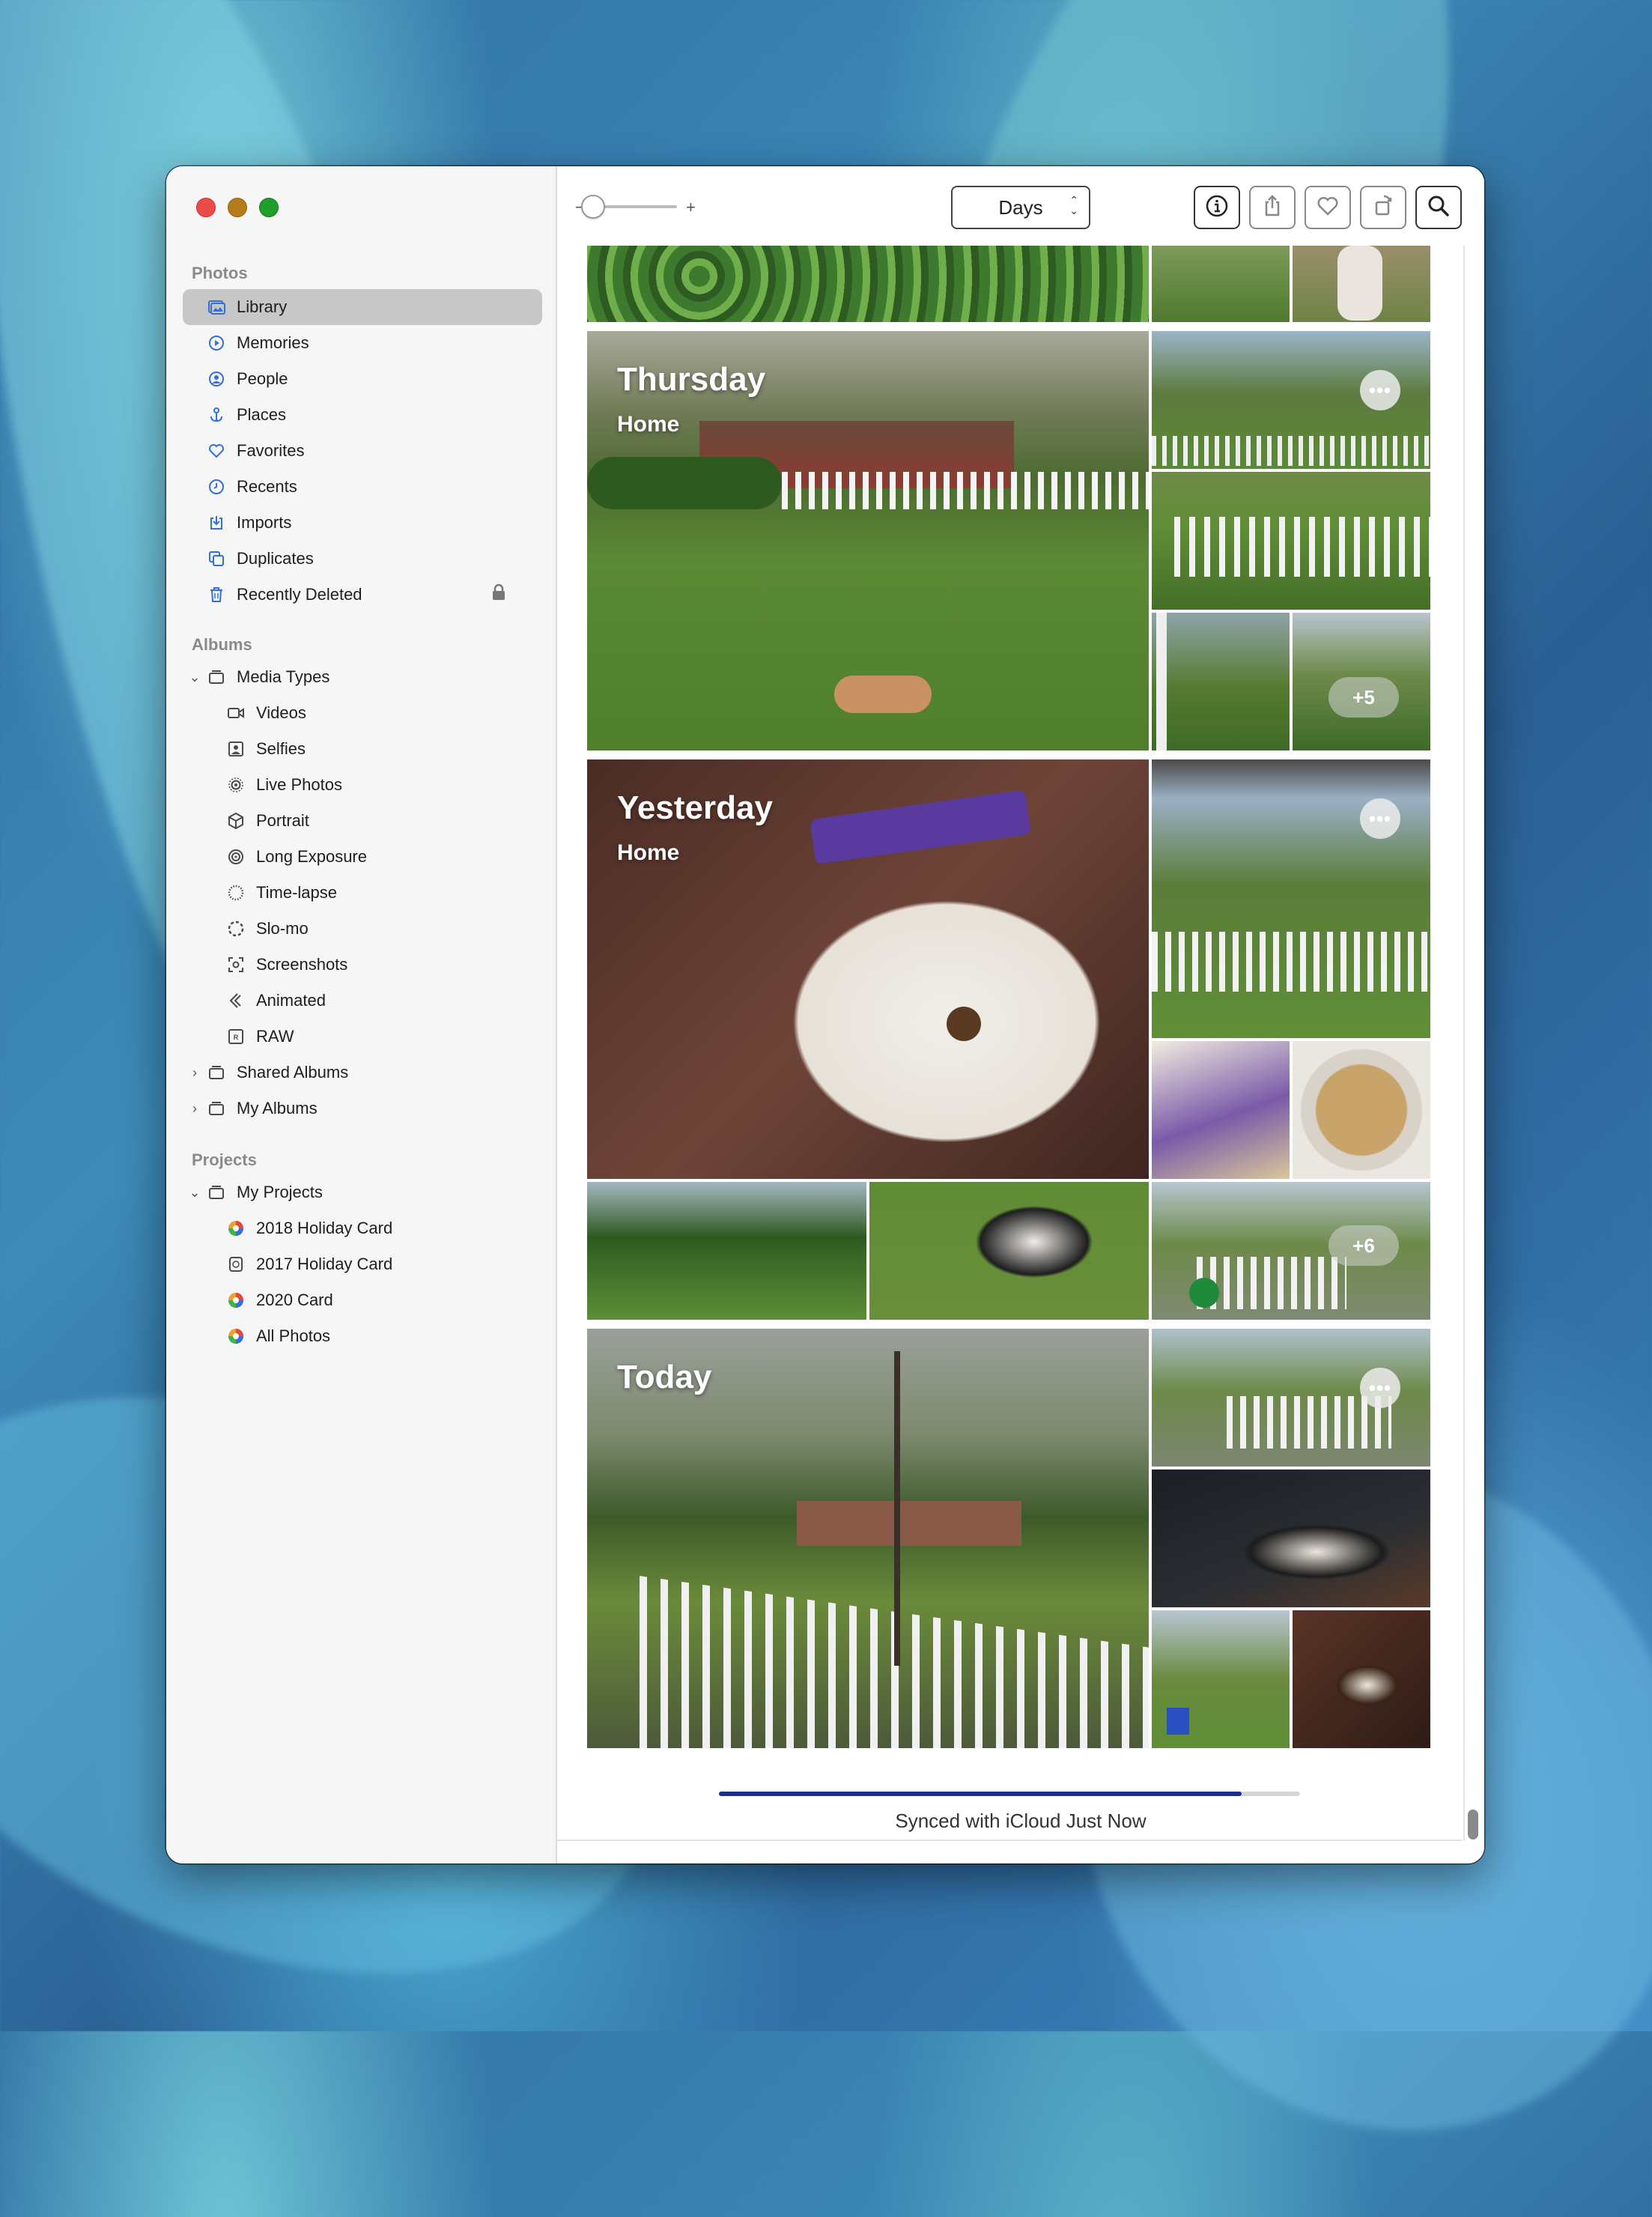 The image size is (1652, 2217). What do you see at coordinates (283, 821) in the screenshot?
I see `sidebar-item-label: Portrait` at bounding box center [283, 821].